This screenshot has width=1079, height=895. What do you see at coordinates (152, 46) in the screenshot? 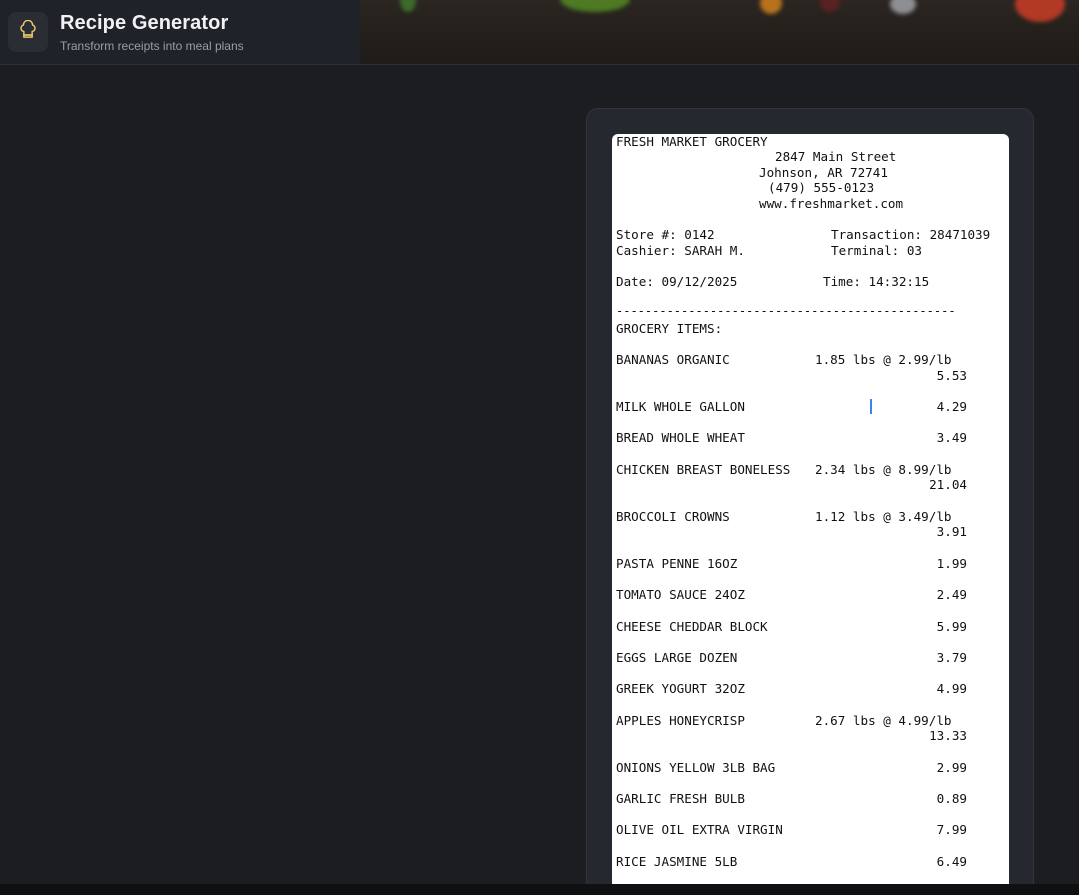
I see `app-subtitle: Transform receipts into meal plans` at bounding box center [152, 46].